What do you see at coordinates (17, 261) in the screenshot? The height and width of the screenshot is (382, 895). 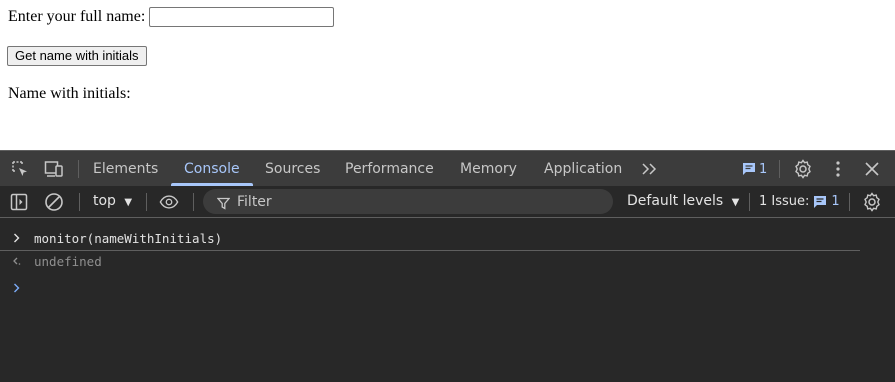 I see `result-arrow-icon` at bounding box center [17, 261].